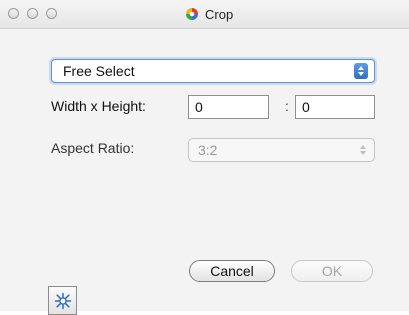 The image size is (409, 315). I want to click on window-title: Crop, so click(219, 14).